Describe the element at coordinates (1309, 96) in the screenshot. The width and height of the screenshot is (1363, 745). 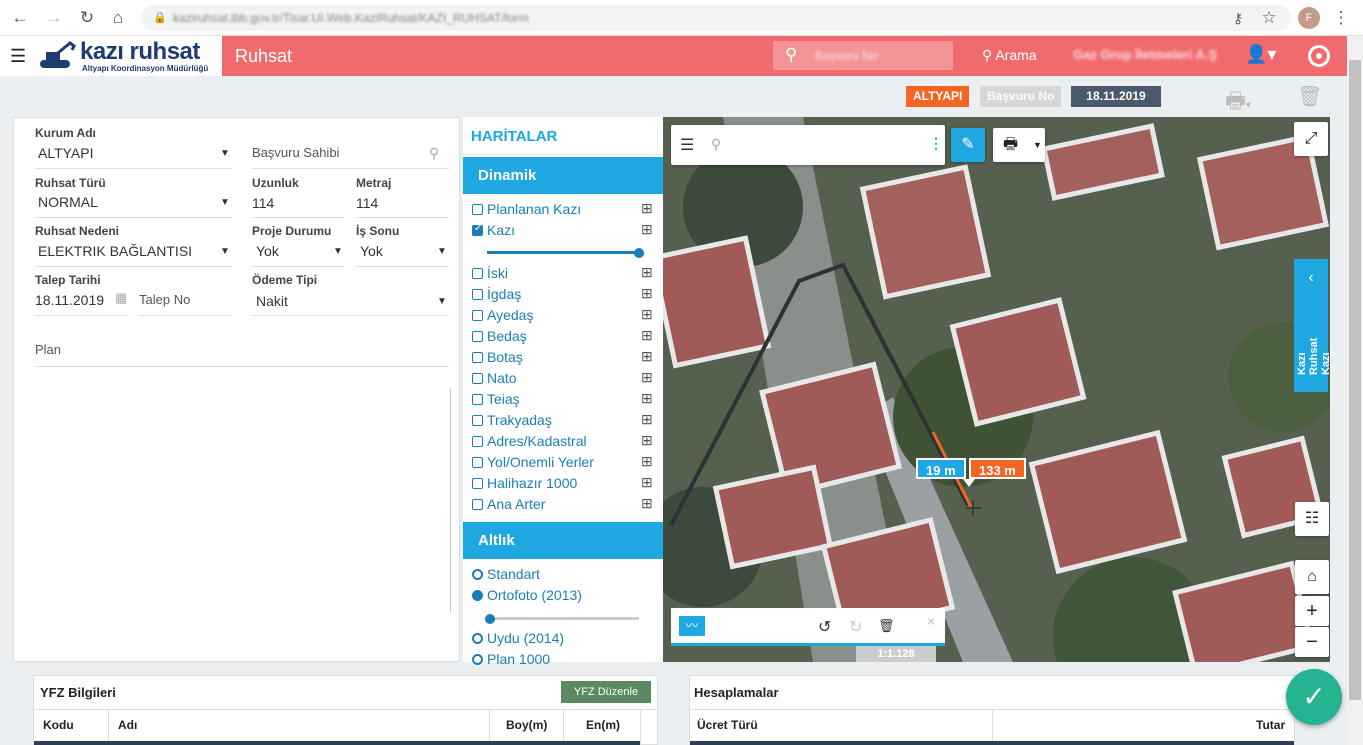
I see `delete-icon: 🗑` at that location.